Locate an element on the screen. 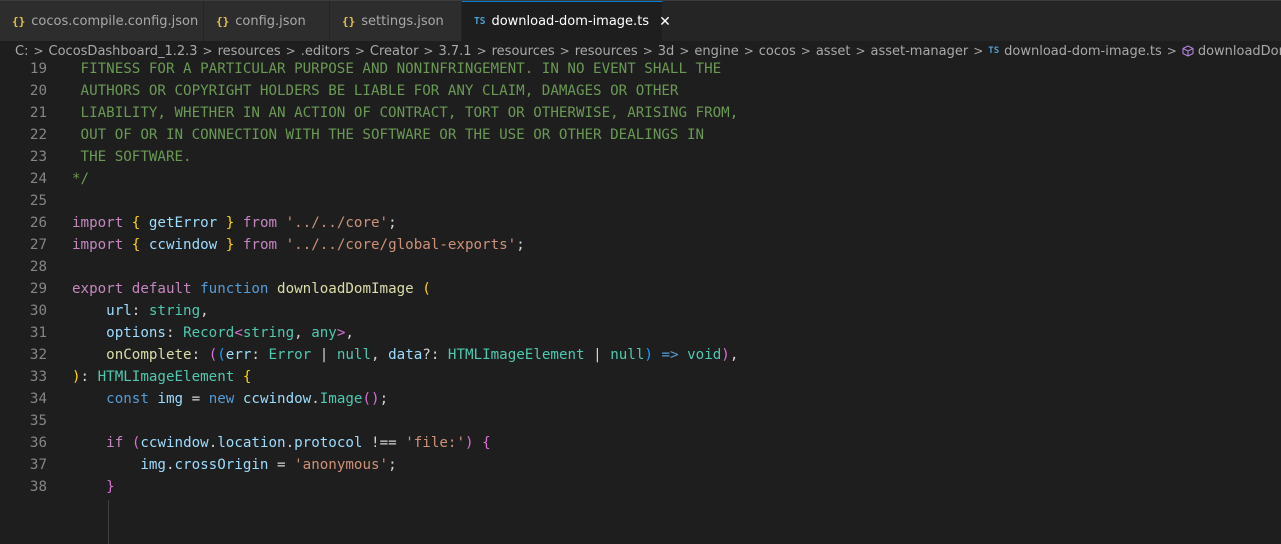 The height and width of the screenshot is (544, 1281). tab-config-json: {} config.json is located at coordinates (267, 21).